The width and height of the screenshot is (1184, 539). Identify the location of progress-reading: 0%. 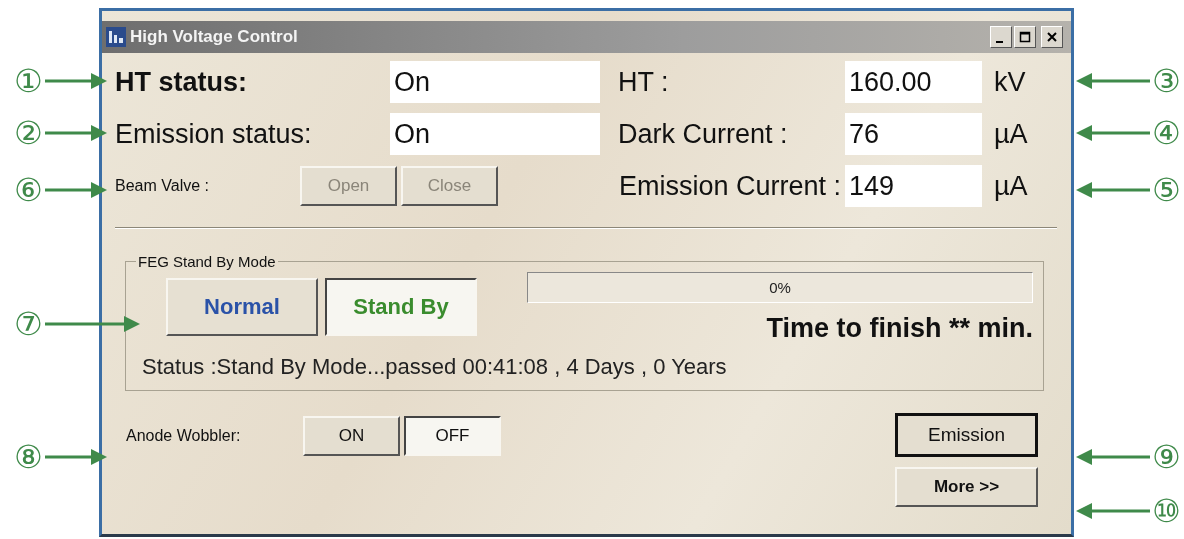
(780, 287).